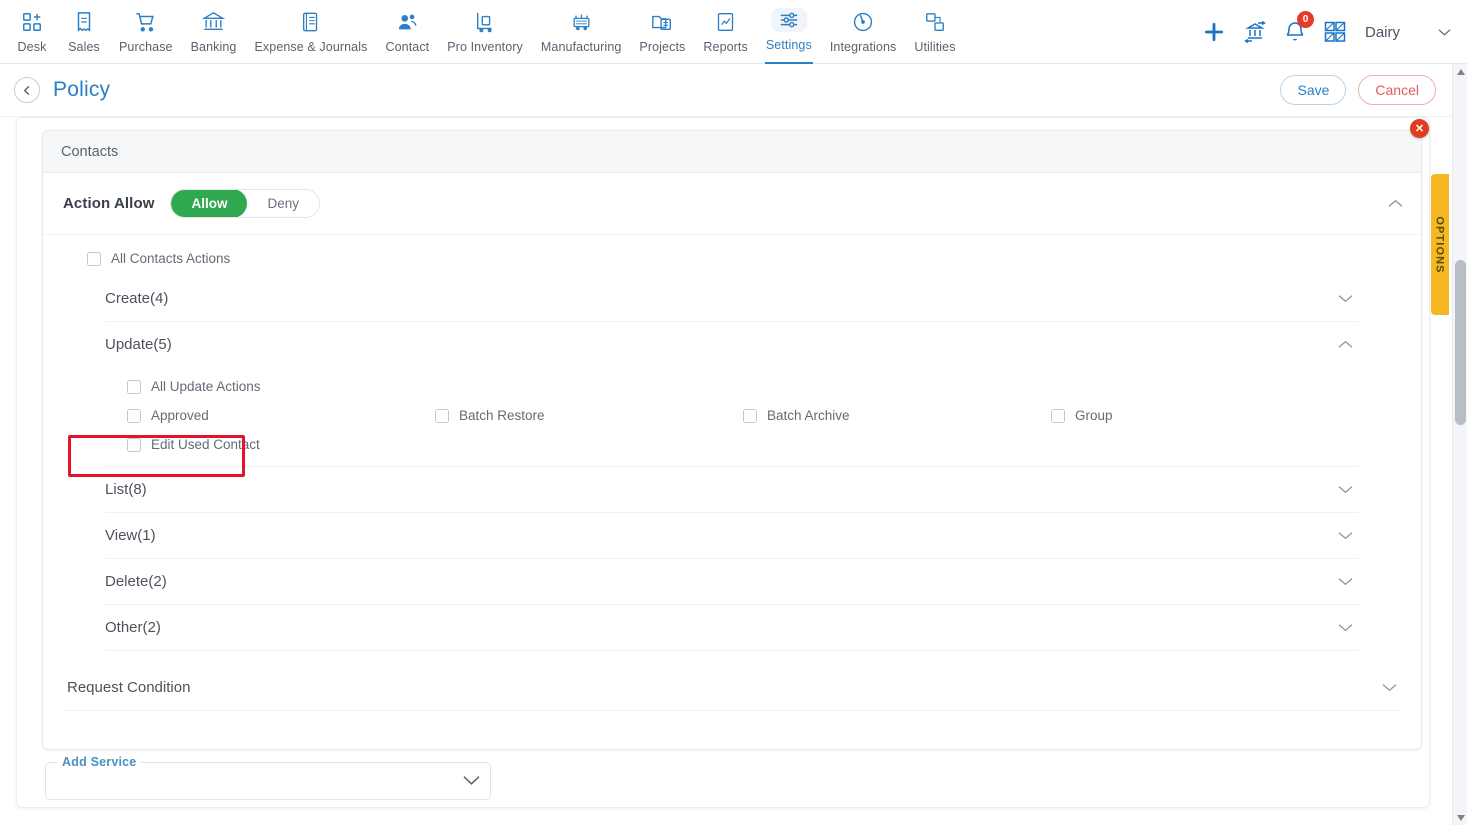 The image size is (1467, 825). I want to click on all-contacts-actions-checkbox, so click(94, 258).